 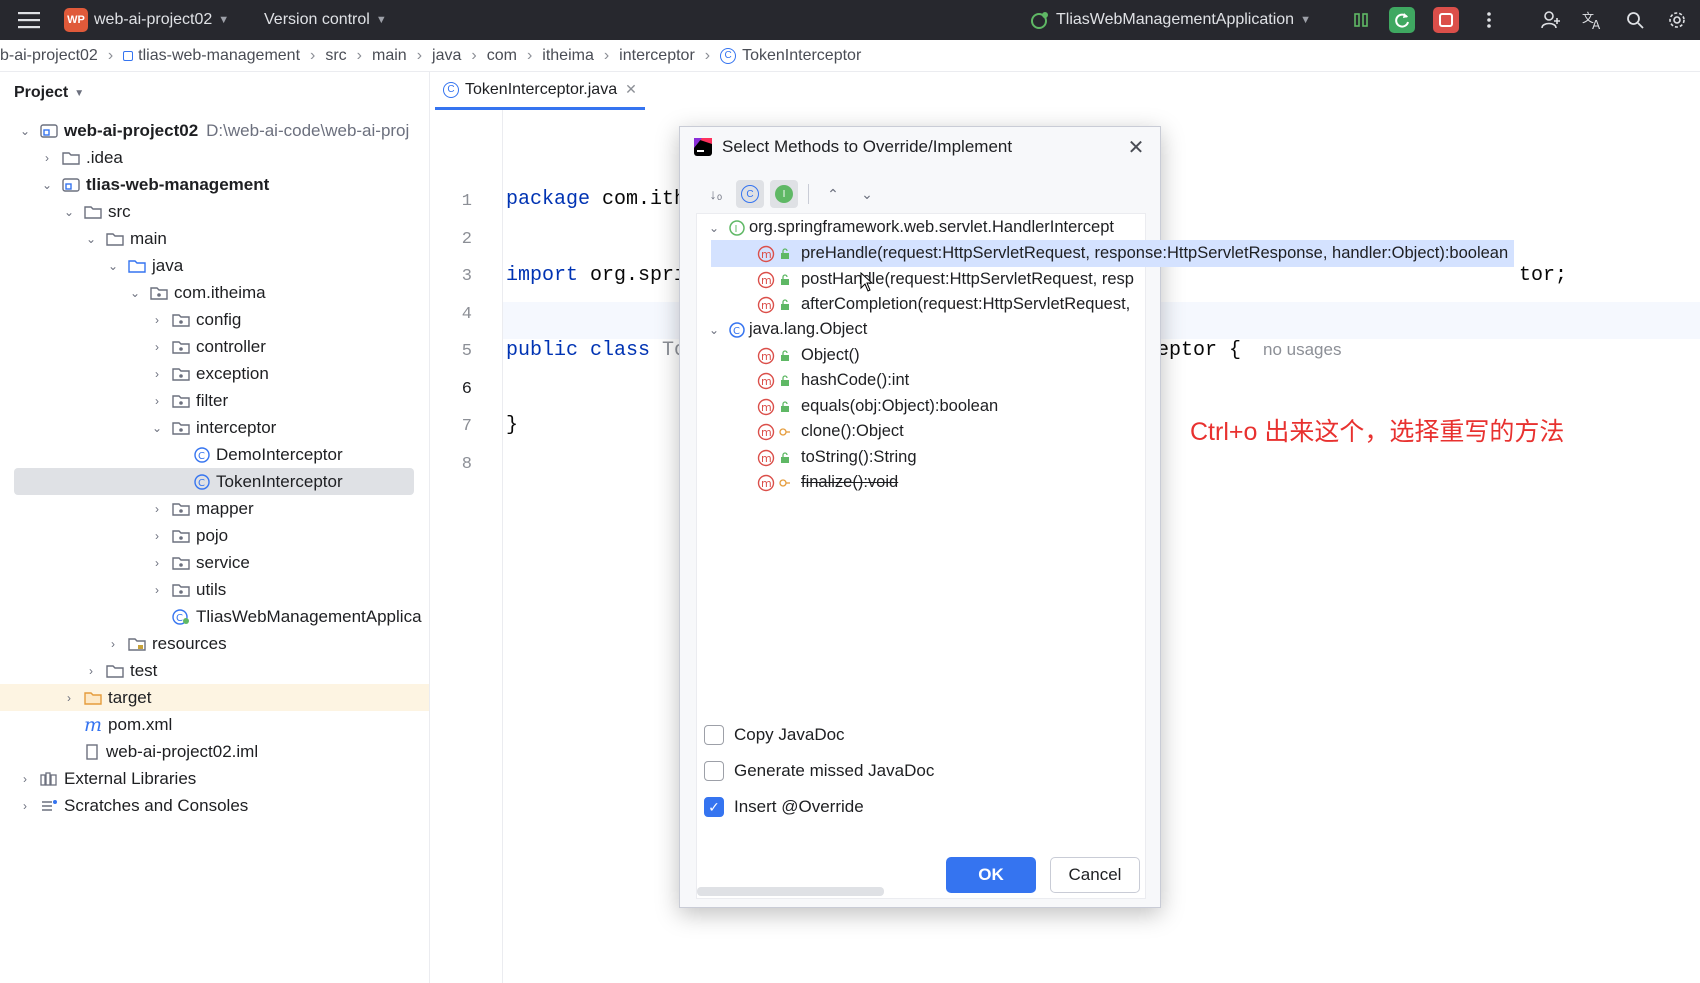 What do you see at coordinates (446, 56) in the screenshot?
I see `breadcrumb-item: java` at bounding box center [446, 56].